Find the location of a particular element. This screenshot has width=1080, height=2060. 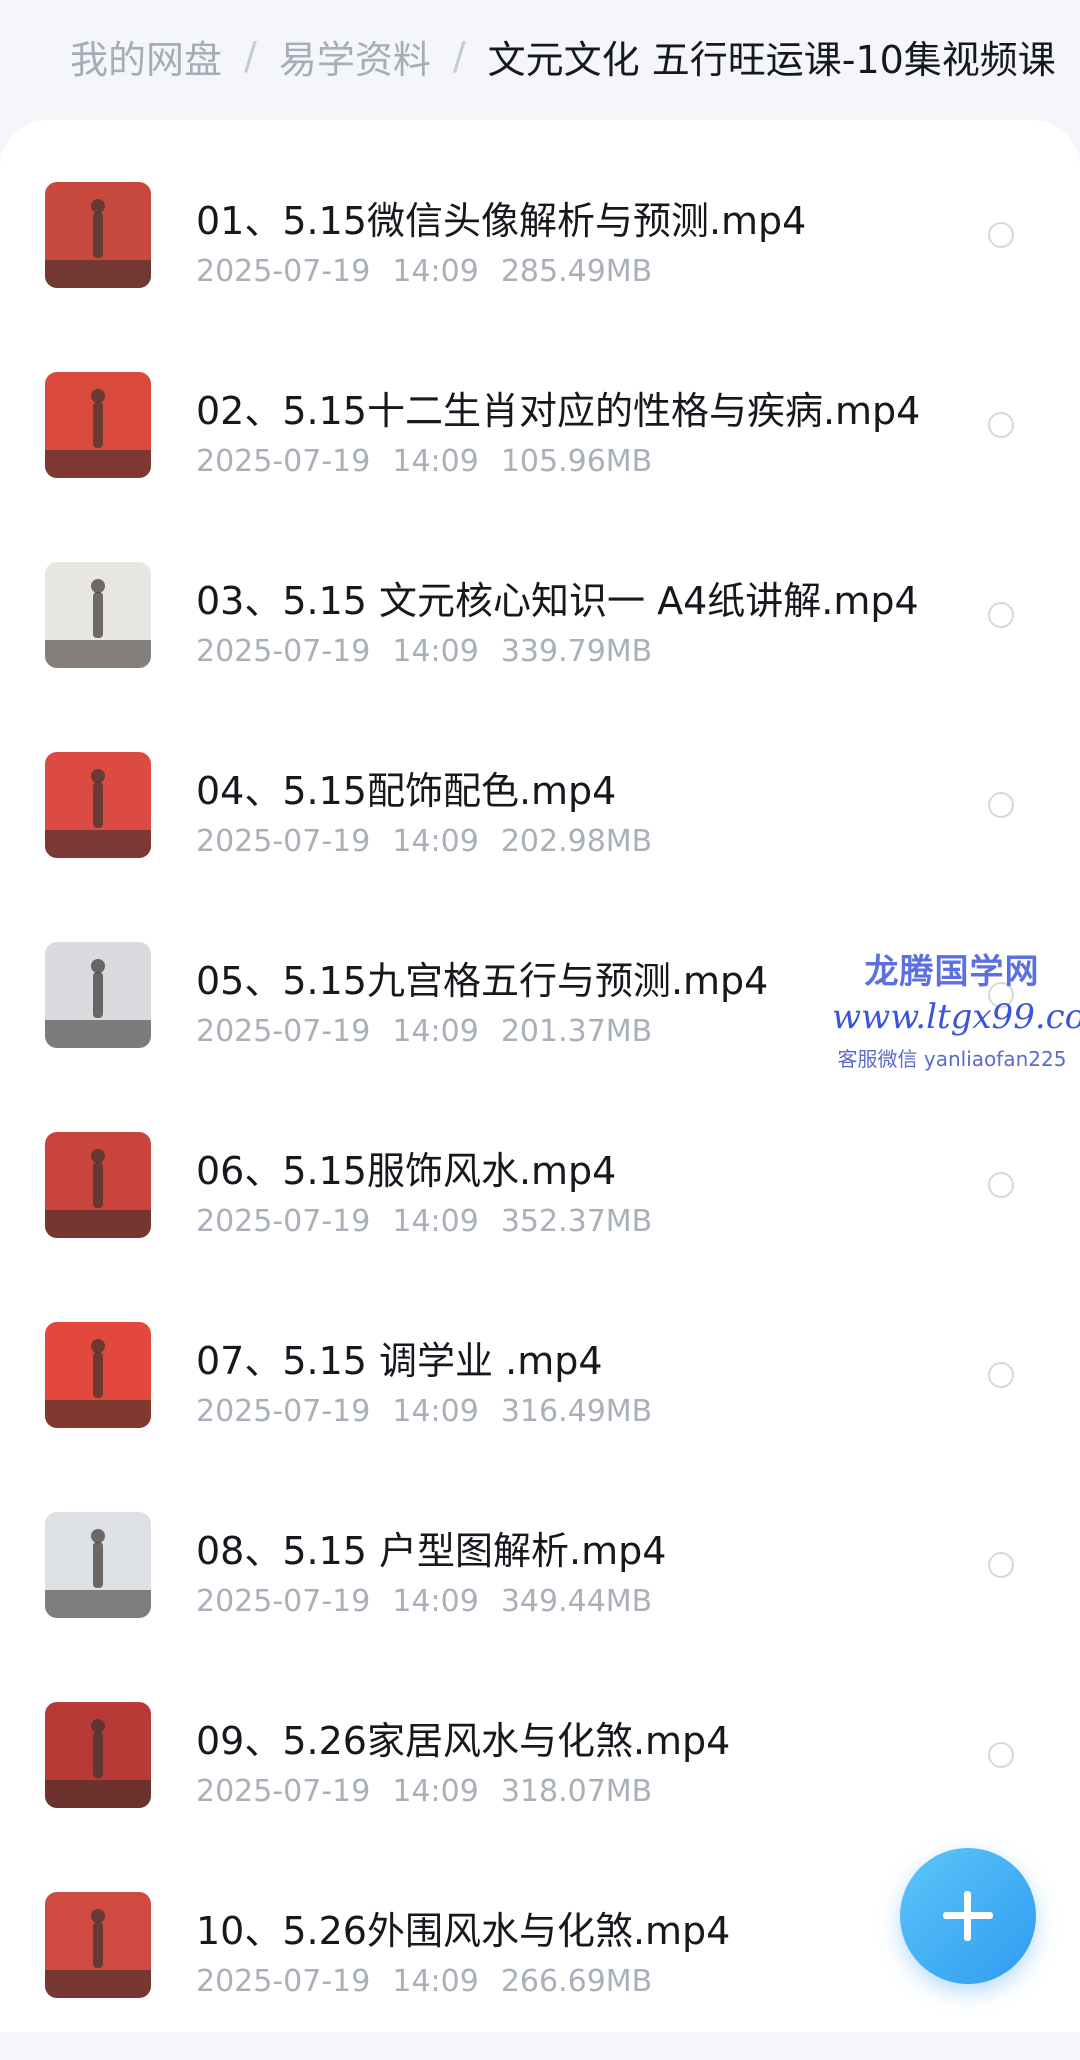

file-meta: 2025-07-19 14:09 352.37MB is located at coordinates (435, 1221).